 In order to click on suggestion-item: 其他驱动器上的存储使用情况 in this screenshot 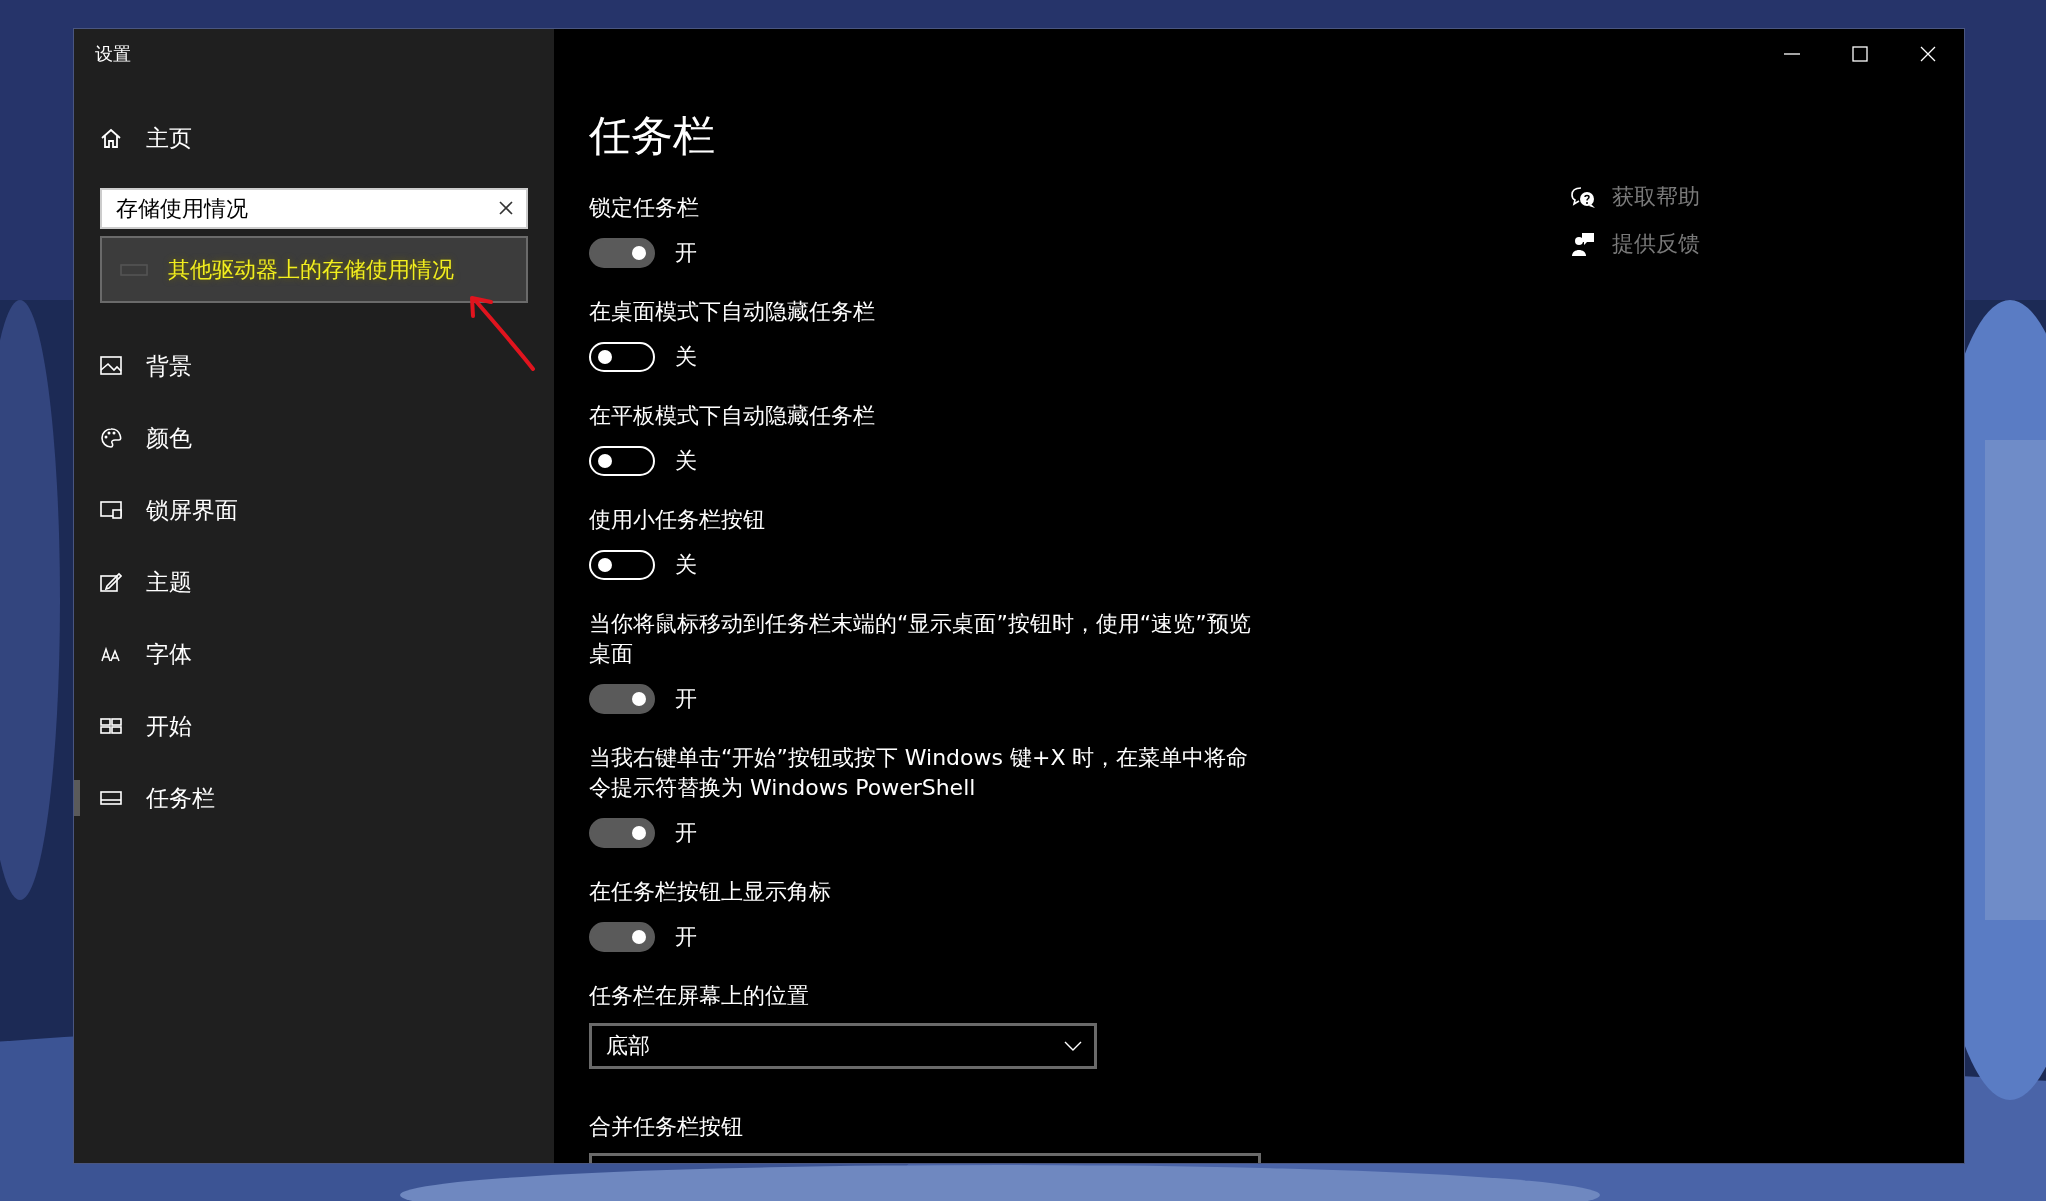, I will do `click(311, 269)`.